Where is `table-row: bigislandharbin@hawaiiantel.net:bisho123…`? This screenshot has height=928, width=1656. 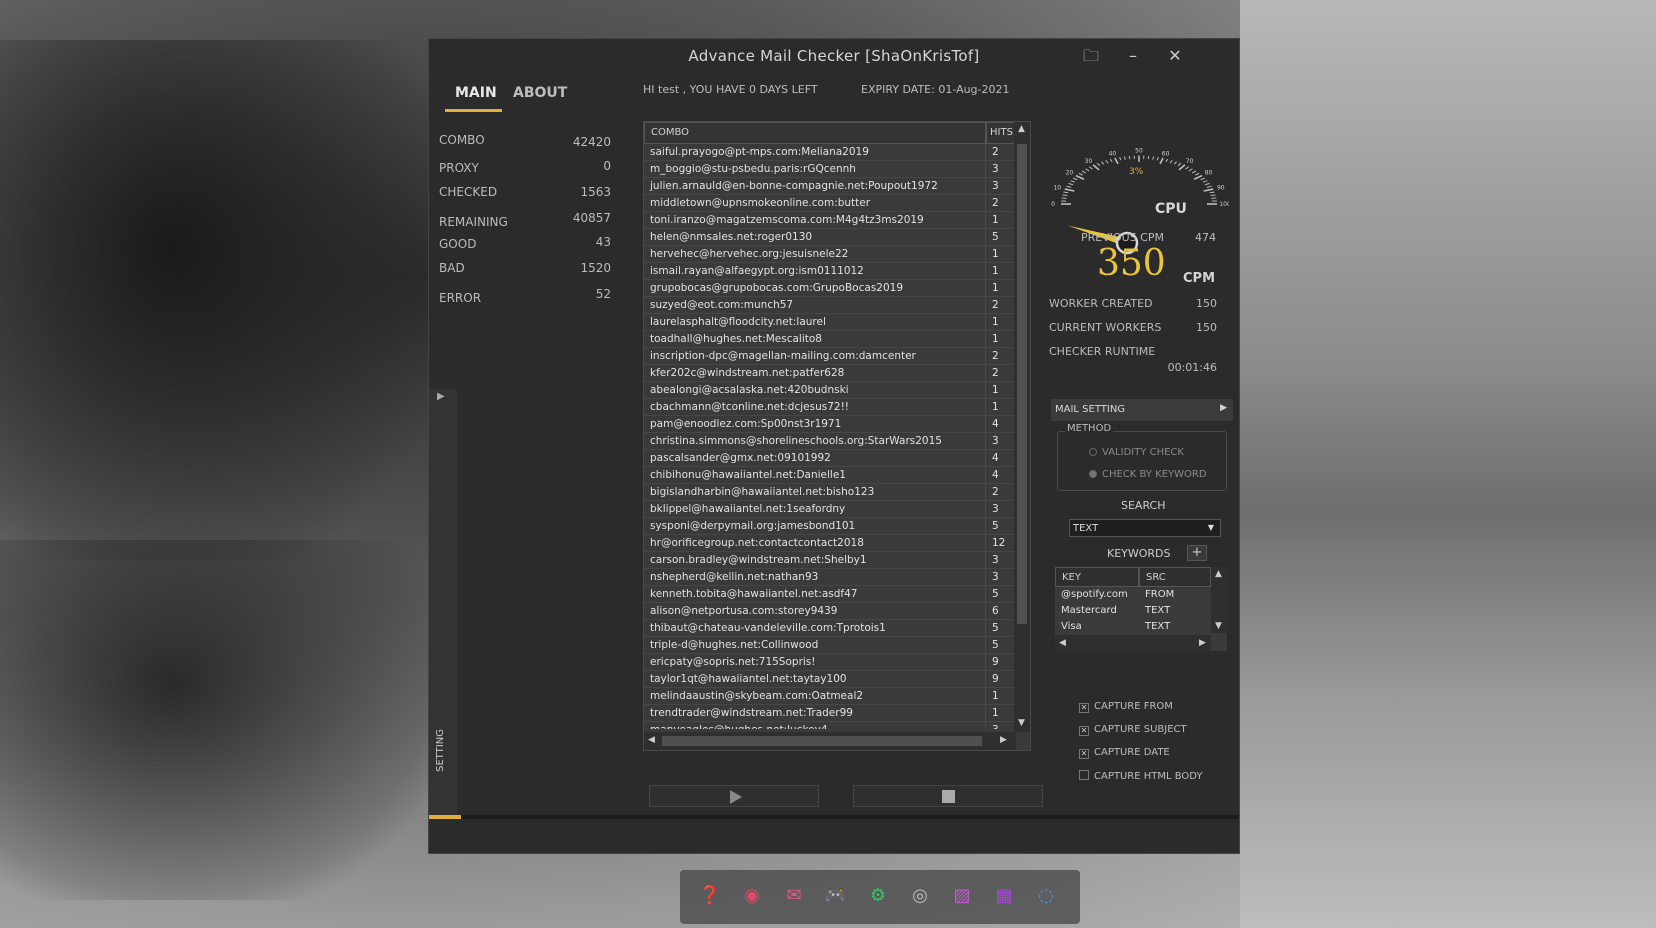
table-row: bigislandharbin@hawaiiantel.net:bisho123… is located at coordinates (830, 492).